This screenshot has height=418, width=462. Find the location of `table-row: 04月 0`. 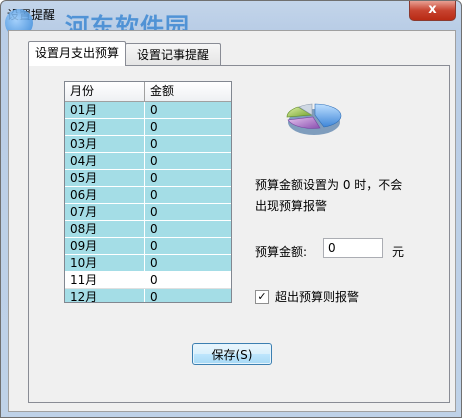

table-row: 04月 0 is located at coordinates (148, 161).